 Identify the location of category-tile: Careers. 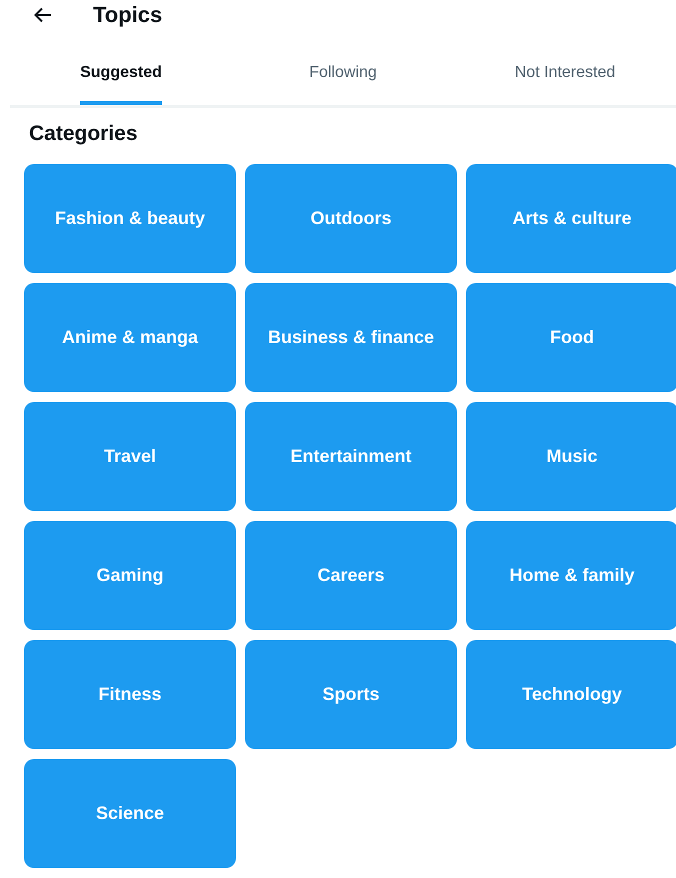
(351, 575).